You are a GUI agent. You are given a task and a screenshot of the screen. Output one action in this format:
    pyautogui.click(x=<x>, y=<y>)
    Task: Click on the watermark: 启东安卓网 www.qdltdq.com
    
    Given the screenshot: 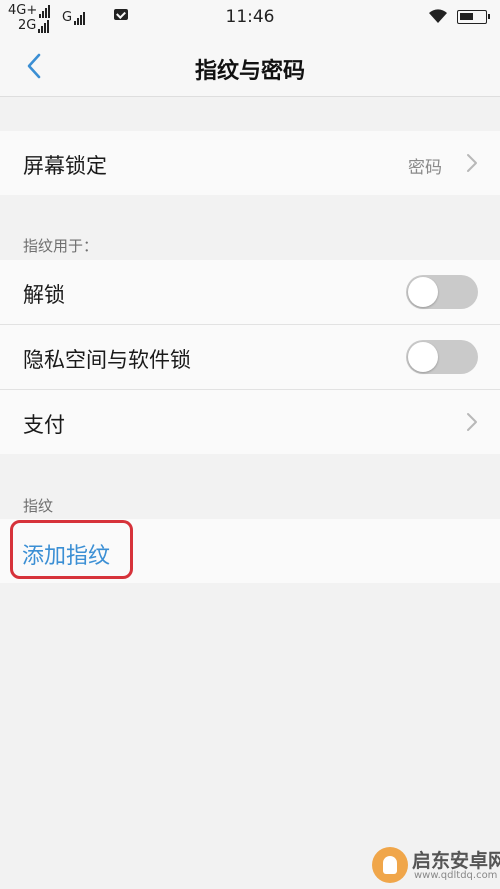 What is the action you would take?
    pyautogui.click(x=436, y=865)
    